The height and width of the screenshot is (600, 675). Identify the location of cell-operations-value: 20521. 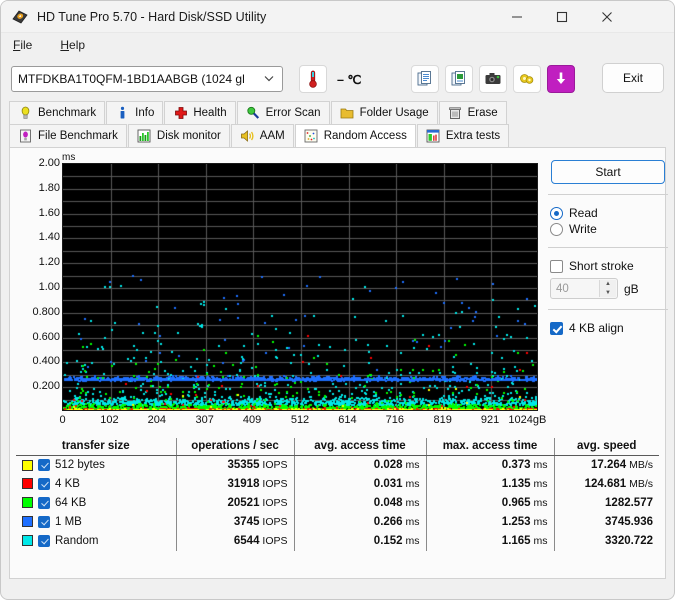
(243, 503).